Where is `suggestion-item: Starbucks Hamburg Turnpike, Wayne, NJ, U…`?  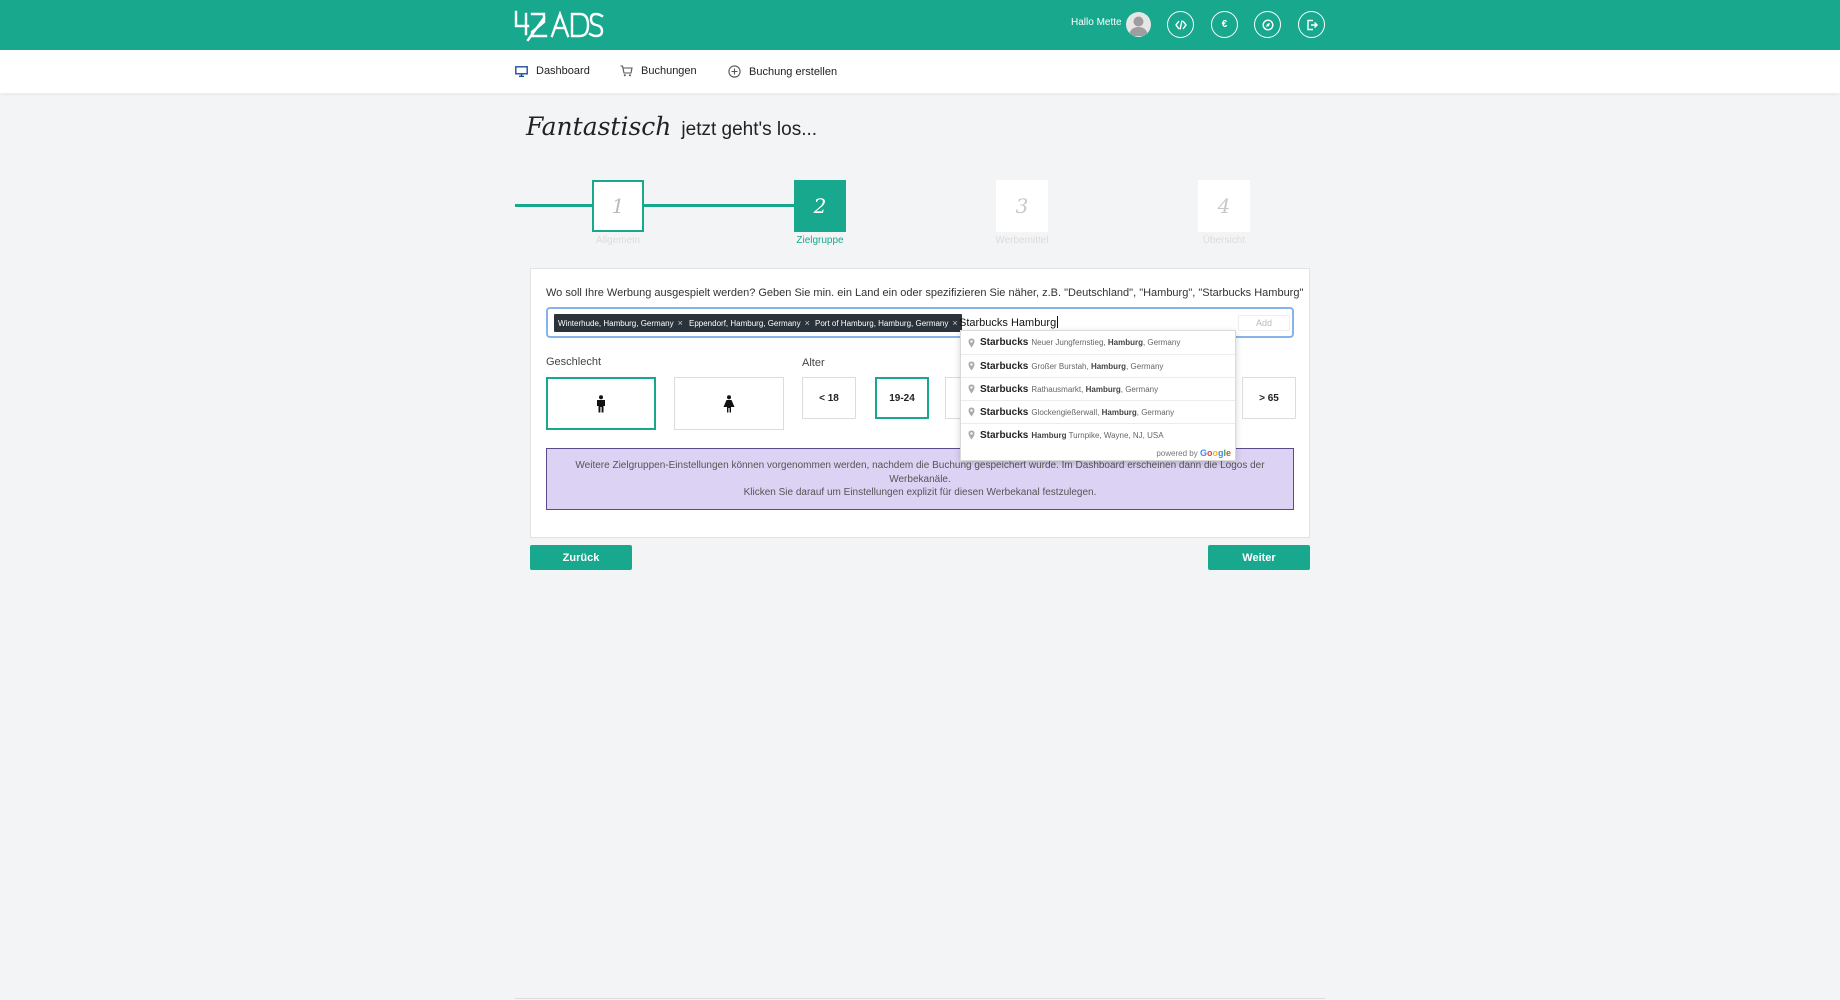
suggestion-item: Starbucks Hamburg Turnpike, Wayne, NJ, U… is located at coordinates (1098, 434).